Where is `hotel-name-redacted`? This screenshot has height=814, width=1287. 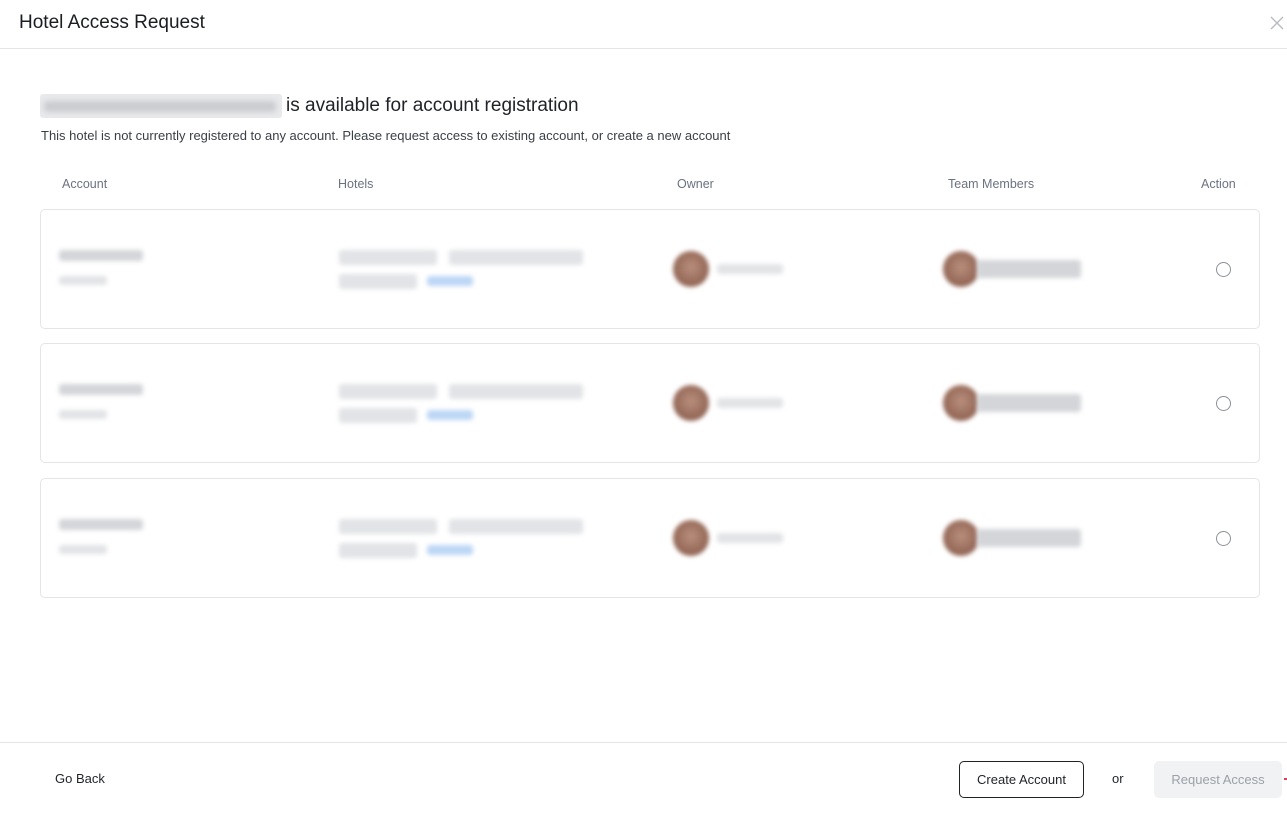 hotel-name-redacted is located at coordinates (161, 106).